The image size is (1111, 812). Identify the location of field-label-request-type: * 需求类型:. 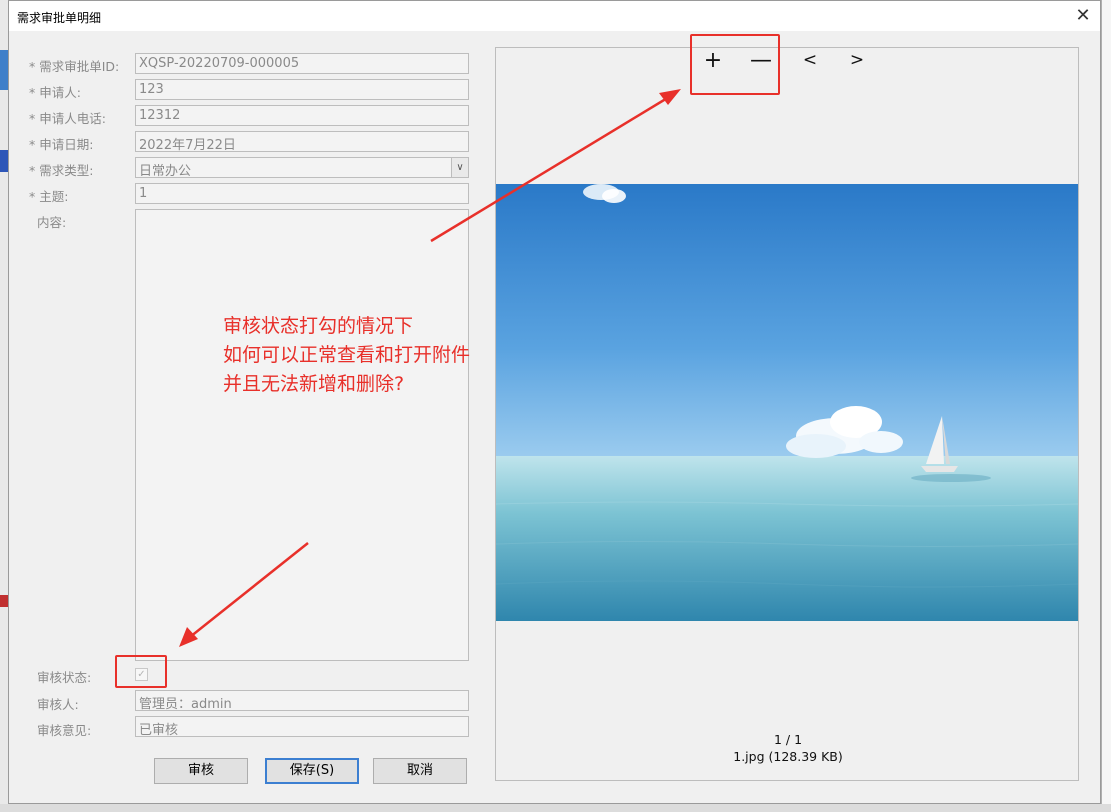
(61, 170).